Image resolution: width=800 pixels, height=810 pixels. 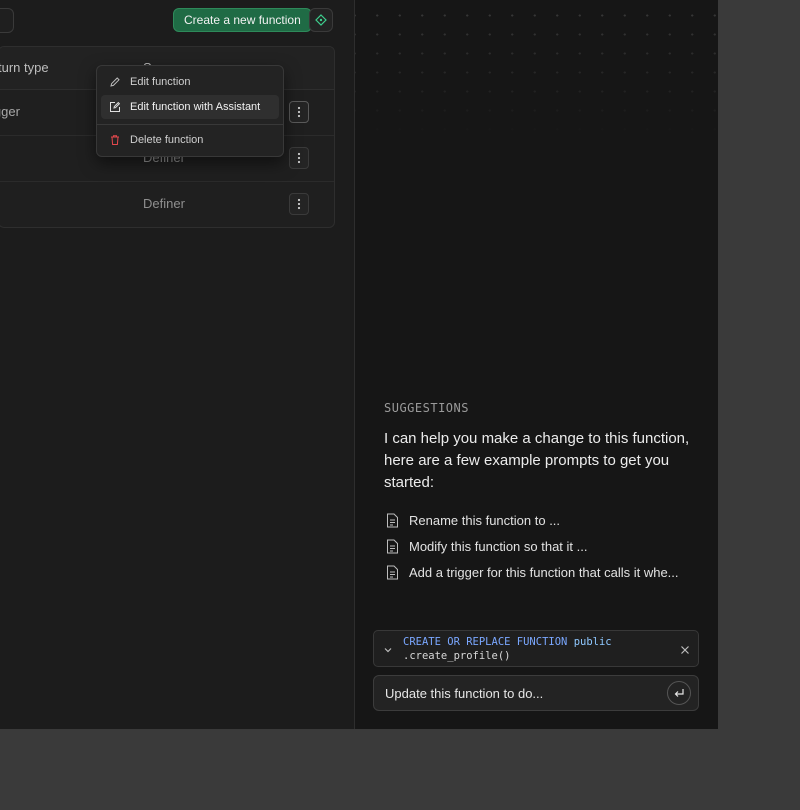 What do you see at coordinates (525, 693) in the screenshot?
I see `prompt-input` at bounding box center [525, 693].